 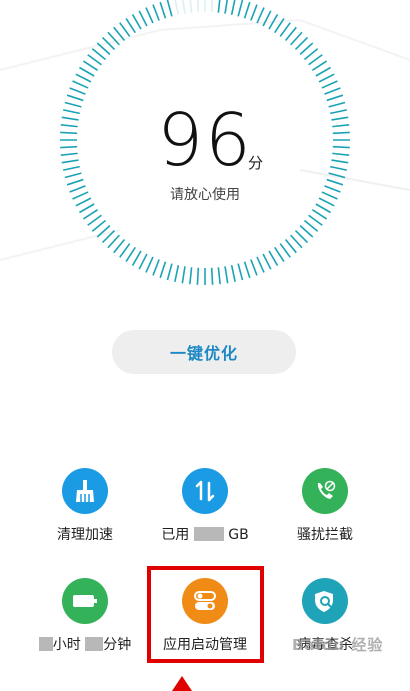 What do you see at coordinates (182, 683) in the screenshot?
I see `pointer-arrow` at bounding box center [182, 683].